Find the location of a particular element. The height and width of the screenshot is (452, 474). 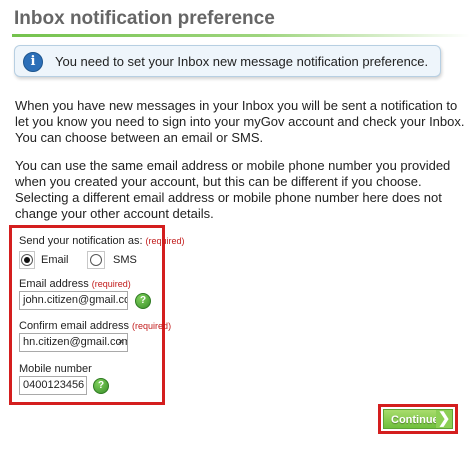

radio-selected-dot is located at coordinates (27, 260).